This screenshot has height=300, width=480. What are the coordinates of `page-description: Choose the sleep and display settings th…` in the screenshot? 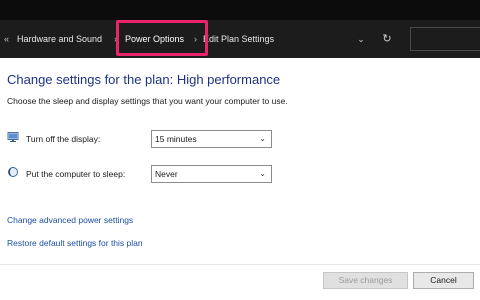 It's located at (147, 101).